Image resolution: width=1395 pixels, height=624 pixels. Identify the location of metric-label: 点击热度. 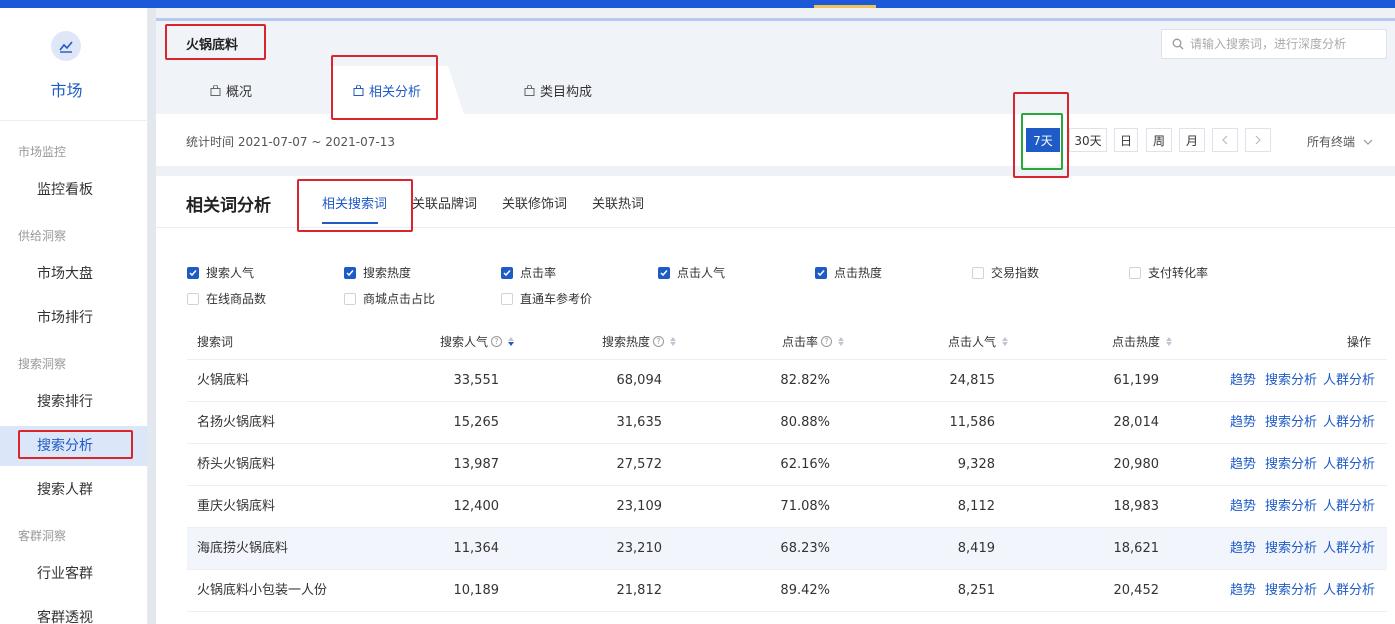
(858, 273).